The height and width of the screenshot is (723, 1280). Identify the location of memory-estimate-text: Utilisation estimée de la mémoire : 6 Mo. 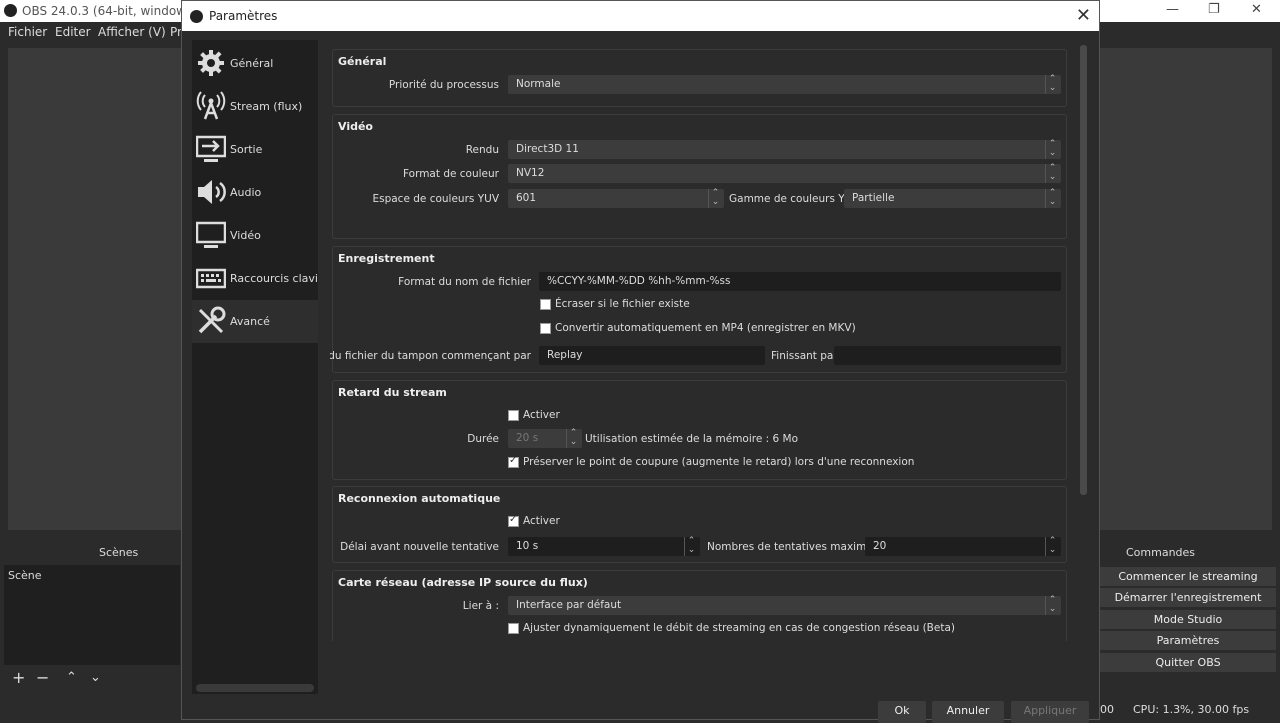
(692, 439).